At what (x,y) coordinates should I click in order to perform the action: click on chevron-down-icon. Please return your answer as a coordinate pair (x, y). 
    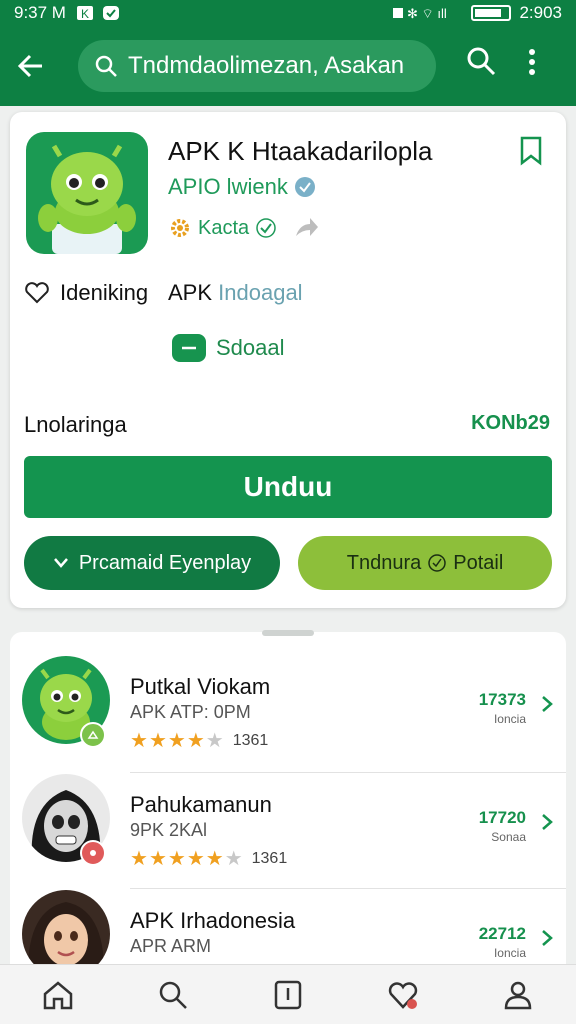
    Looking at the image, I should click on (60, 563).